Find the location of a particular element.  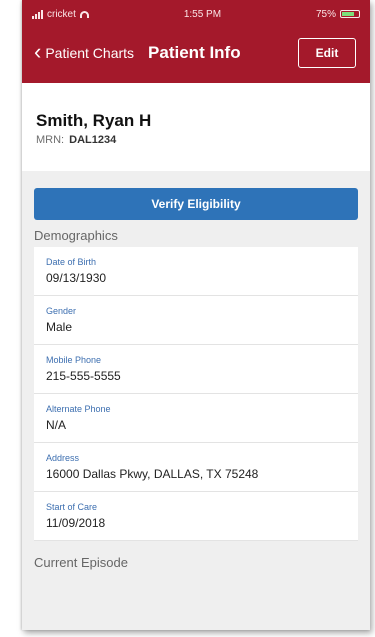

status-left: cricket is located at coordinates (60, 14).